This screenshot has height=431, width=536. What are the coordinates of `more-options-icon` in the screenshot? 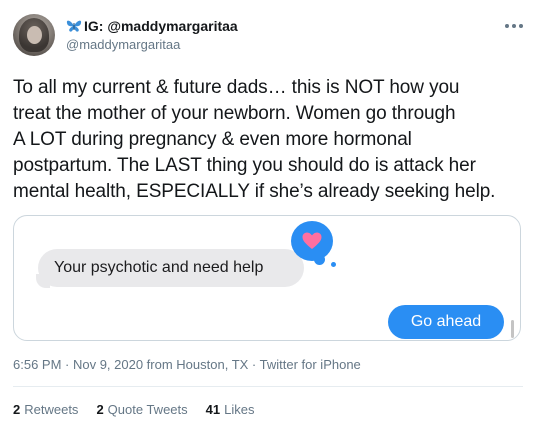 It's located at (514, 26).